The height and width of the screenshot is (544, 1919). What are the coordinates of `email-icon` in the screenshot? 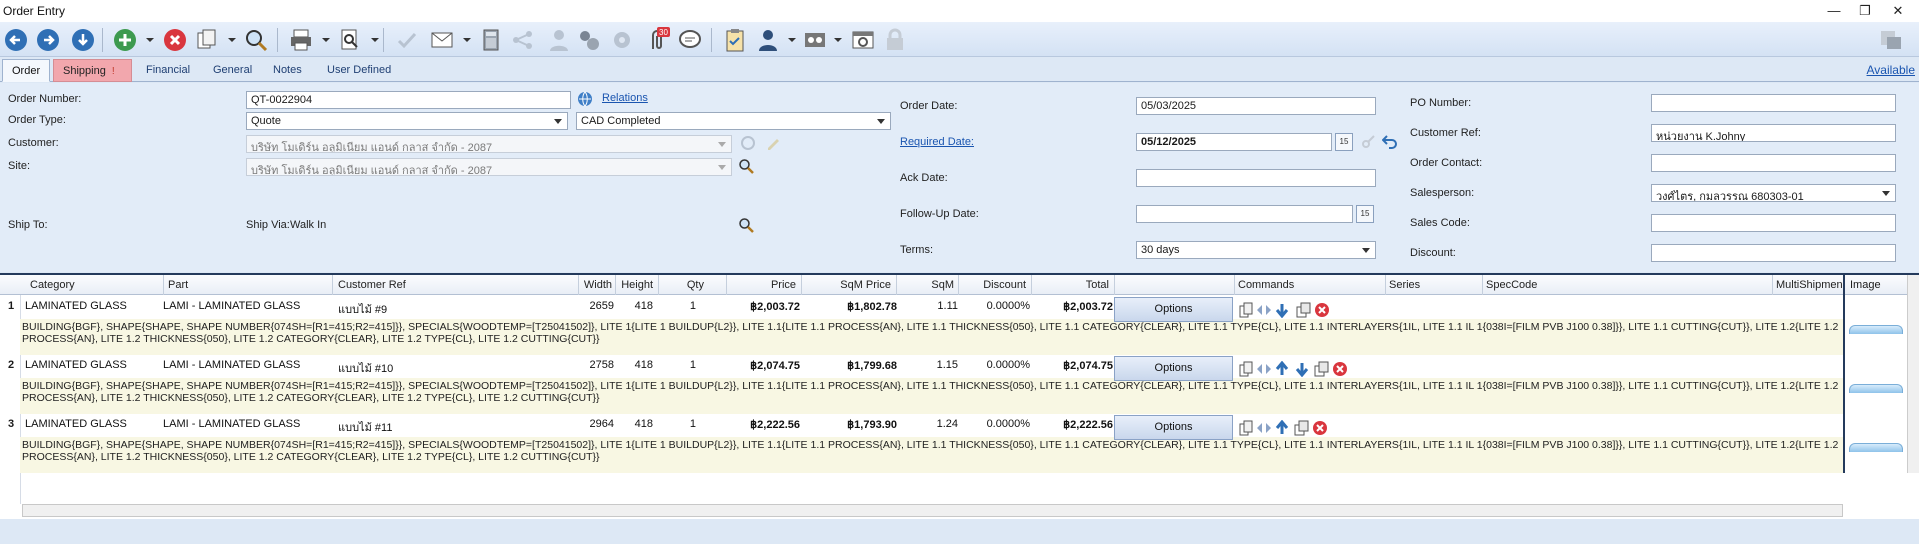 It's located at (442, 40).